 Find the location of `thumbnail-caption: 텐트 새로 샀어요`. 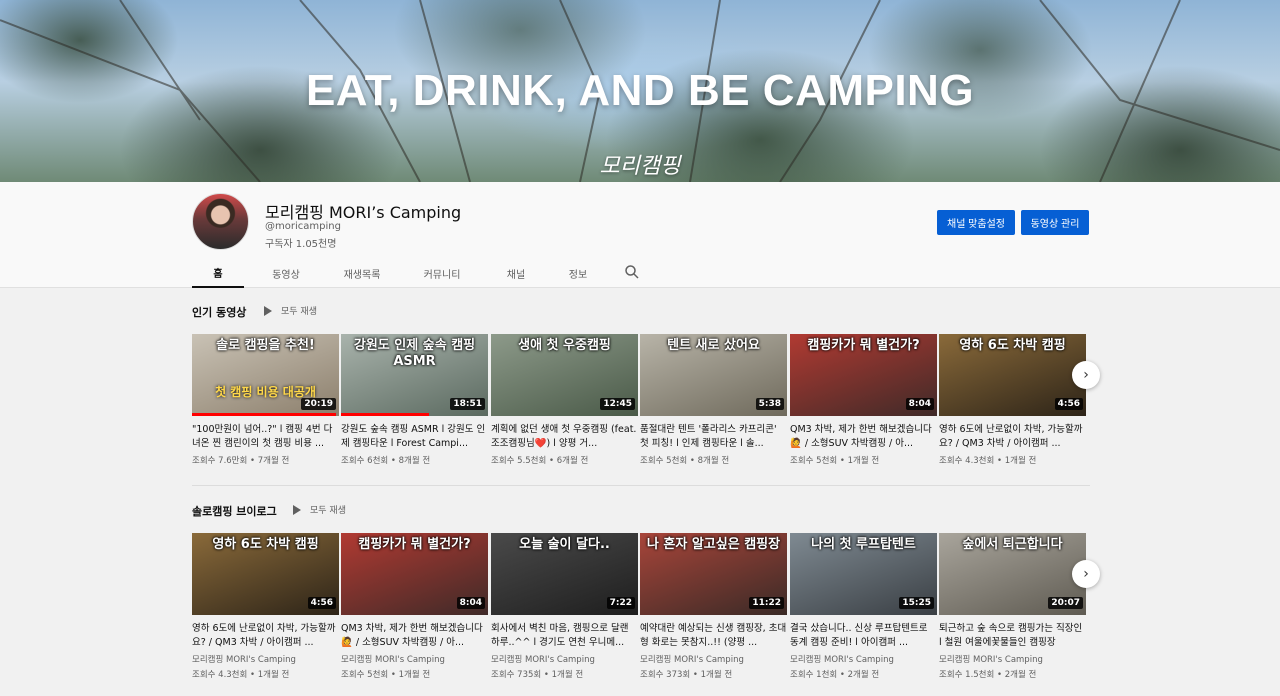

thumbnail-caption: 텐트 새로 샀어요 is located at coordinates (713, 345).